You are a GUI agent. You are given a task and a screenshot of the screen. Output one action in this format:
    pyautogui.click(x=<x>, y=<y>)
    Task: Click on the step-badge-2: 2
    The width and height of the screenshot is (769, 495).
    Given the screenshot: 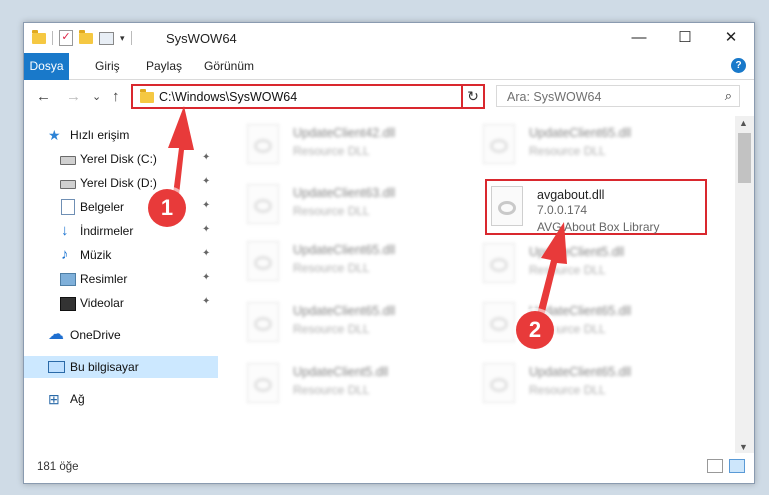 What is the action you would take?
    pyautogui.click(x=535, y=330)
    